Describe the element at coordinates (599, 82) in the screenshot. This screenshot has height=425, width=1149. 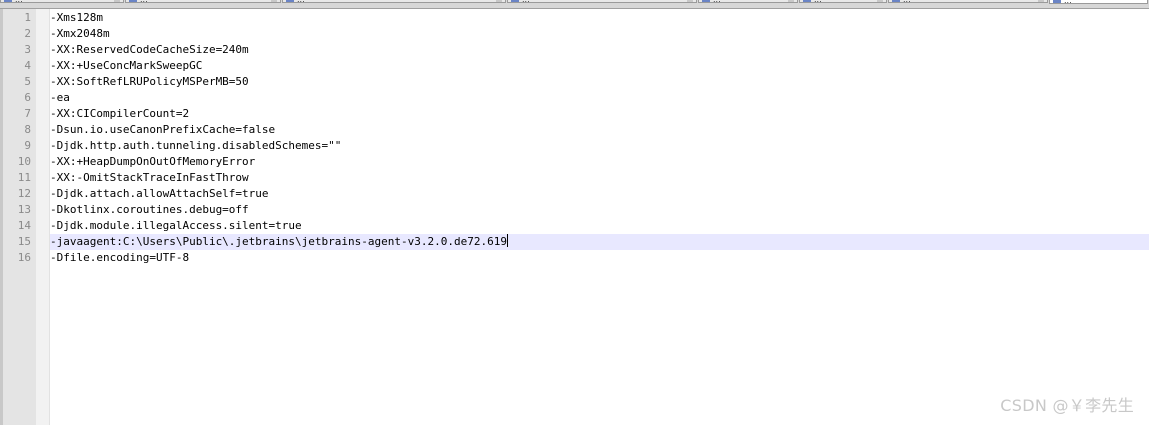
I see `code-line: -XX:SoftRefLRUPolicyMSPerMB=50` at that location.